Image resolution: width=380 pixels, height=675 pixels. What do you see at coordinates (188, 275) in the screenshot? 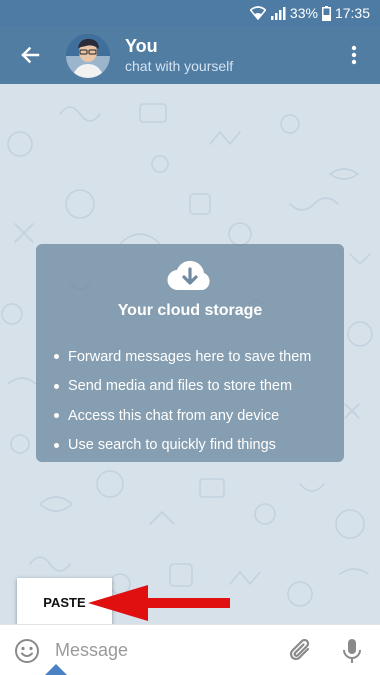
I see `cloud-download-icon` at bounding box center [188, 275].